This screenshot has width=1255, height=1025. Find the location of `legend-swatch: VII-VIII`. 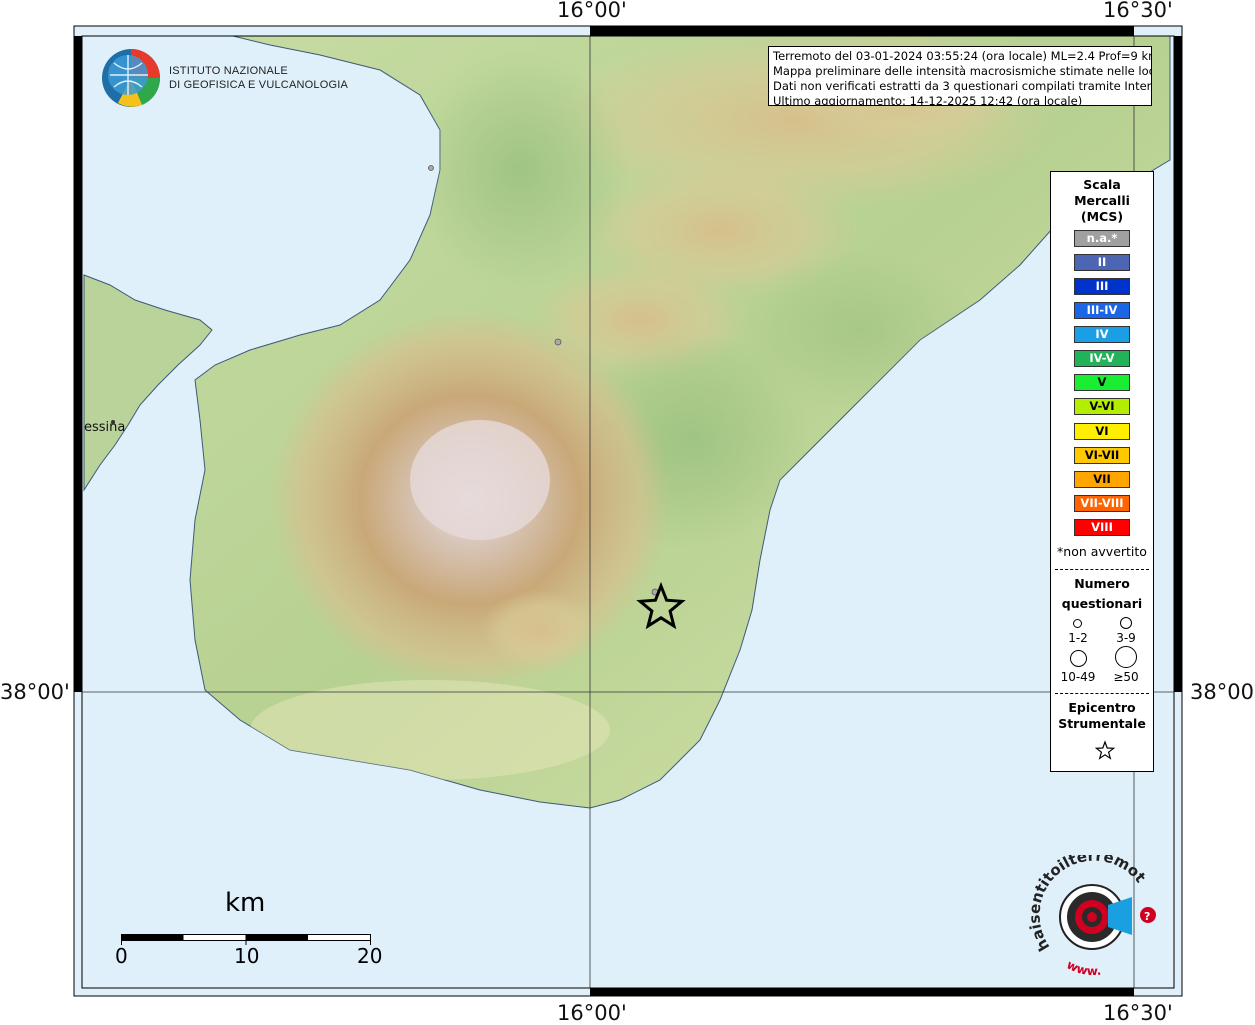

legend-swatch: VII-VIII is located at coordinates (1102, 503).